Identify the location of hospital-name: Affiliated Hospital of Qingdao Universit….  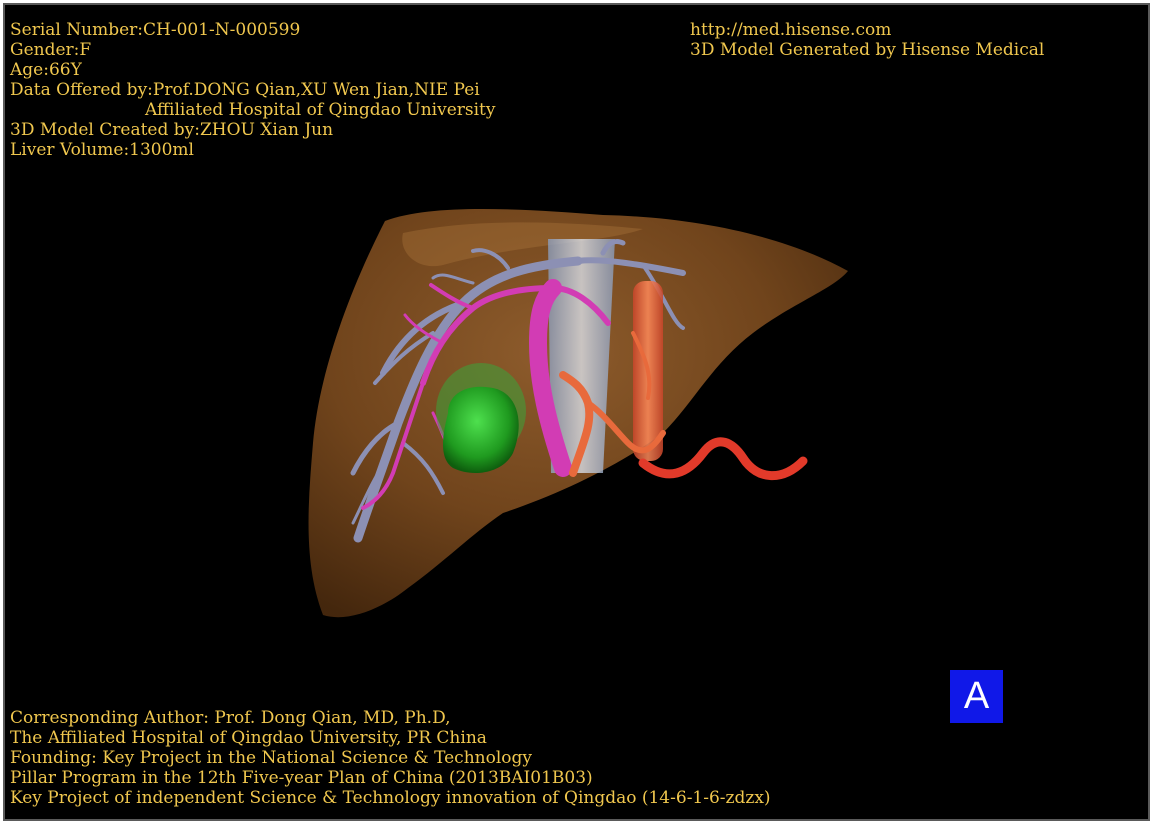
(320, 110).